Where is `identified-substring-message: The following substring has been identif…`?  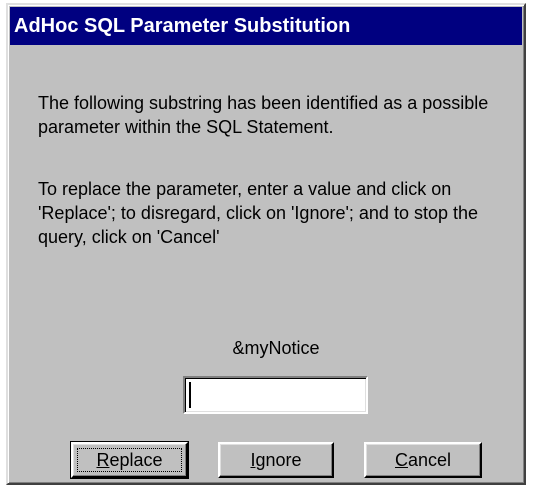
identified-substring-message: The following substring has been identif… is located at coordinates (263, 115).